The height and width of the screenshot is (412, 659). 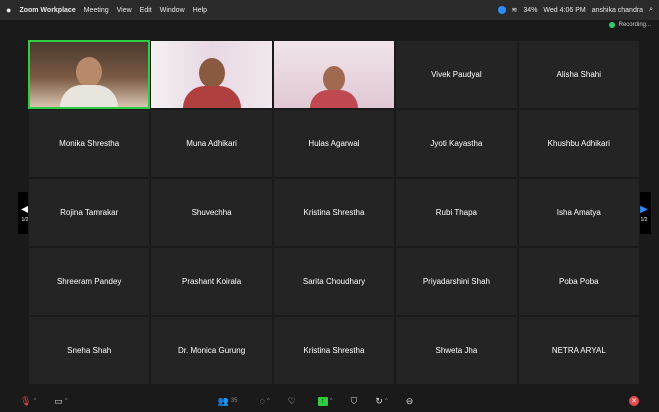 What do you see at coordinates (89, 212) in the screenshot?
I see `participant-tile: Rojina Tamrakar` at bounding box center [89, 212].